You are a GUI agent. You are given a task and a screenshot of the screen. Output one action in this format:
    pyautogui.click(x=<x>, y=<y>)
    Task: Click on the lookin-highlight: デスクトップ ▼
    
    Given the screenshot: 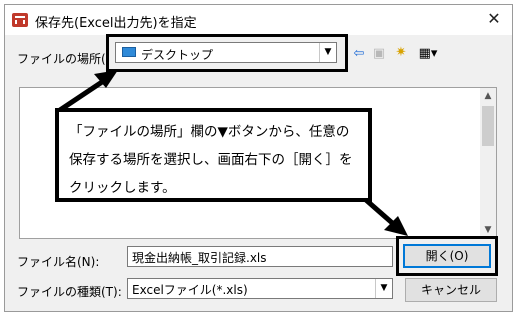 What is the action you would take?
    pyautogui.click(x=227, y=53)
    